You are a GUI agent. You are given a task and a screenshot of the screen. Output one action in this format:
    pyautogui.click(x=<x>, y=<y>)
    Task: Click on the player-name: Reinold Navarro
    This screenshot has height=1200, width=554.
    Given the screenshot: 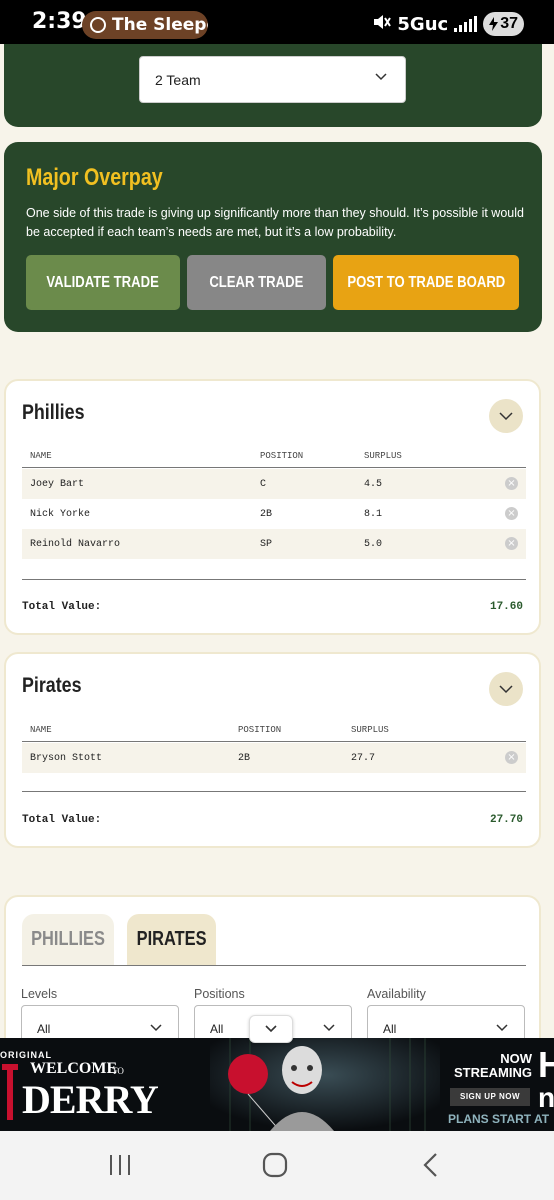 What is the action you would take?
    pyautogui.click(x=75, y=544)
    